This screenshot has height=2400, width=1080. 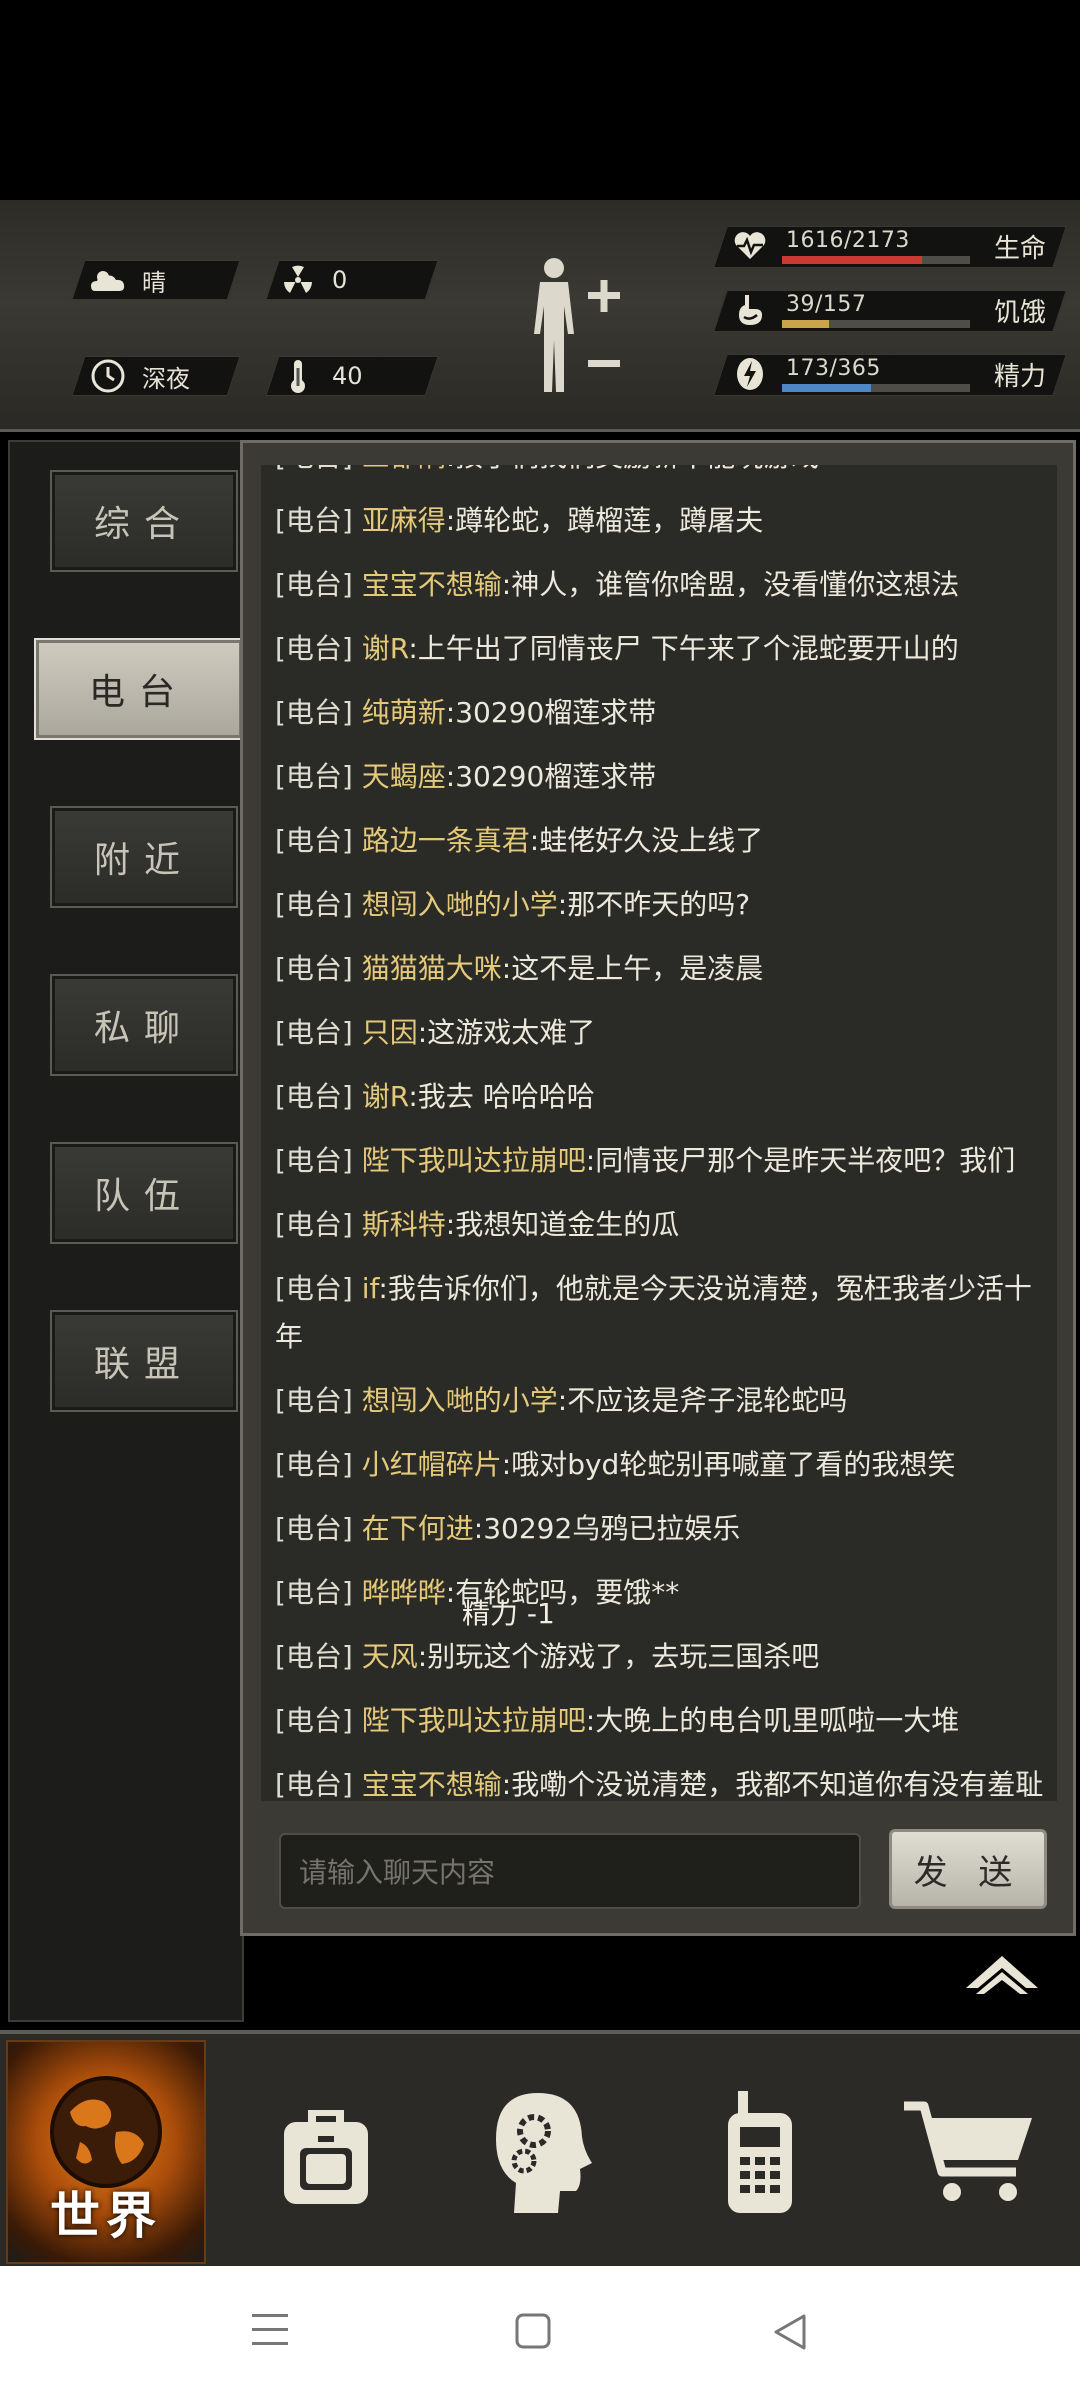 What do you see at coordinates (404, 520) in the screenshot?
I see `chat-username: 亚麻得` at bounding box center [404, 520].